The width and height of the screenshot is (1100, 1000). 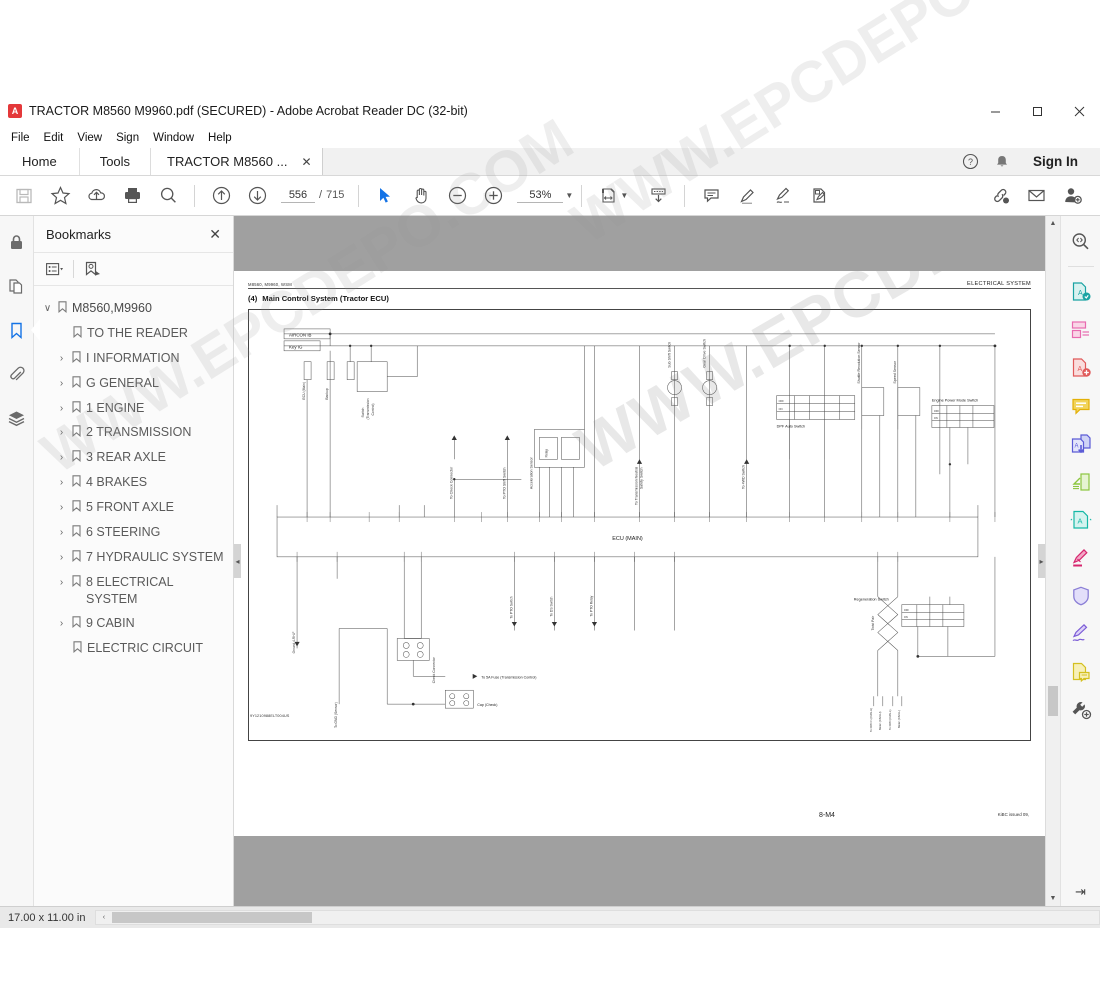 What do you see at coordinates (421, 196) in the screenshot?
I see `hand-icon` at bounding box center [421, 196].